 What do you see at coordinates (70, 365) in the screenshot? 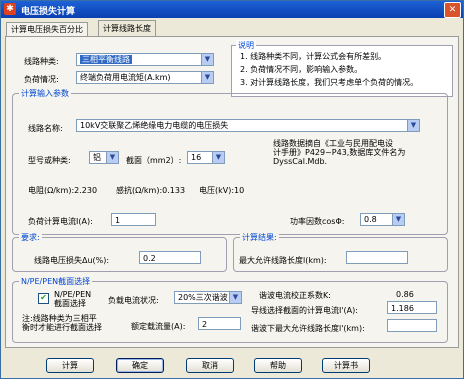
I see `calc-button: 计算` at bounding box center [70, 365].